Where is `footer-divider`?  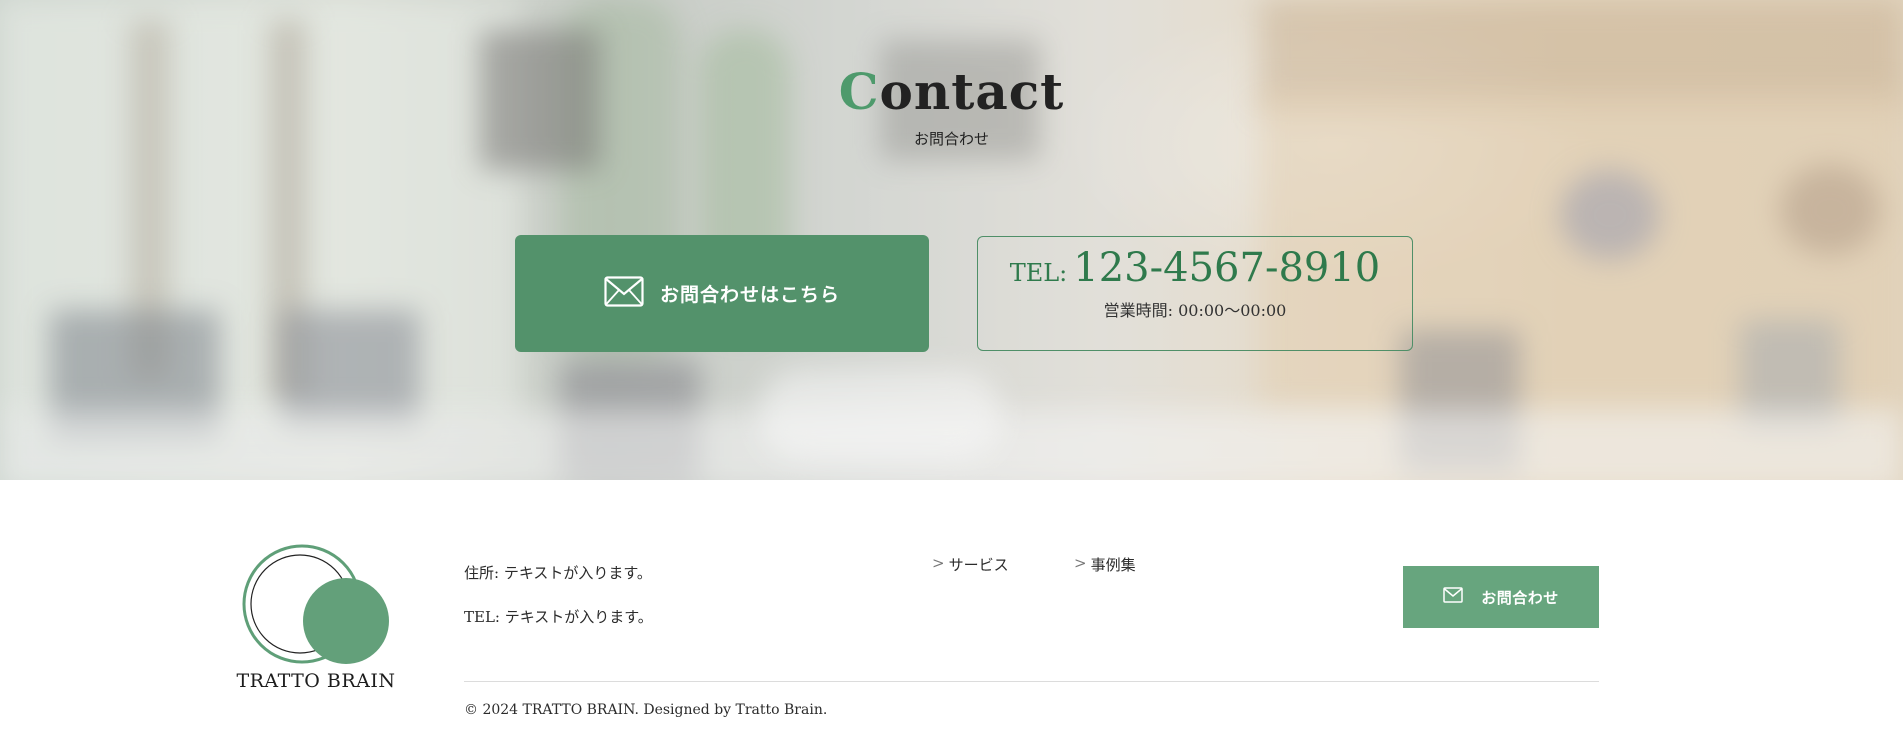
footer-divider is located at coordinates (1031, 681).